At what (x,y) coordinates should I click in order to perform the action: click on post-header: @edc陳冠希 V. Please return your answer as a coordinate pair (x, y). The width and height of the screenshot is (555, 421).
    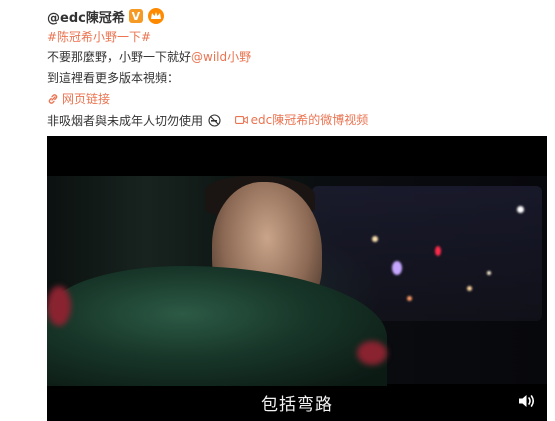
    Looking at the image, I should click on (105, 16).